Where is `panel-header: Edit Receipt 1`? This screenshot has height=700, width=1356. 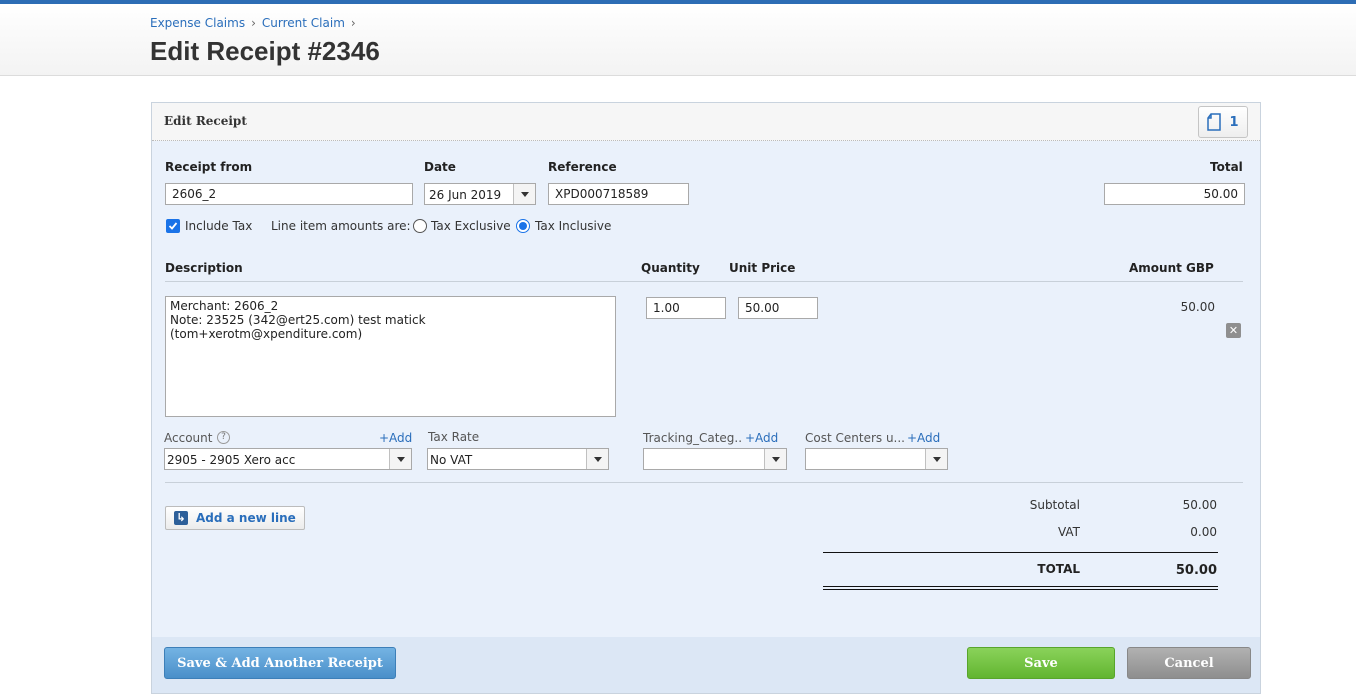 panel-header: Edit Receipt 1 is located at coordinates (706, 122).